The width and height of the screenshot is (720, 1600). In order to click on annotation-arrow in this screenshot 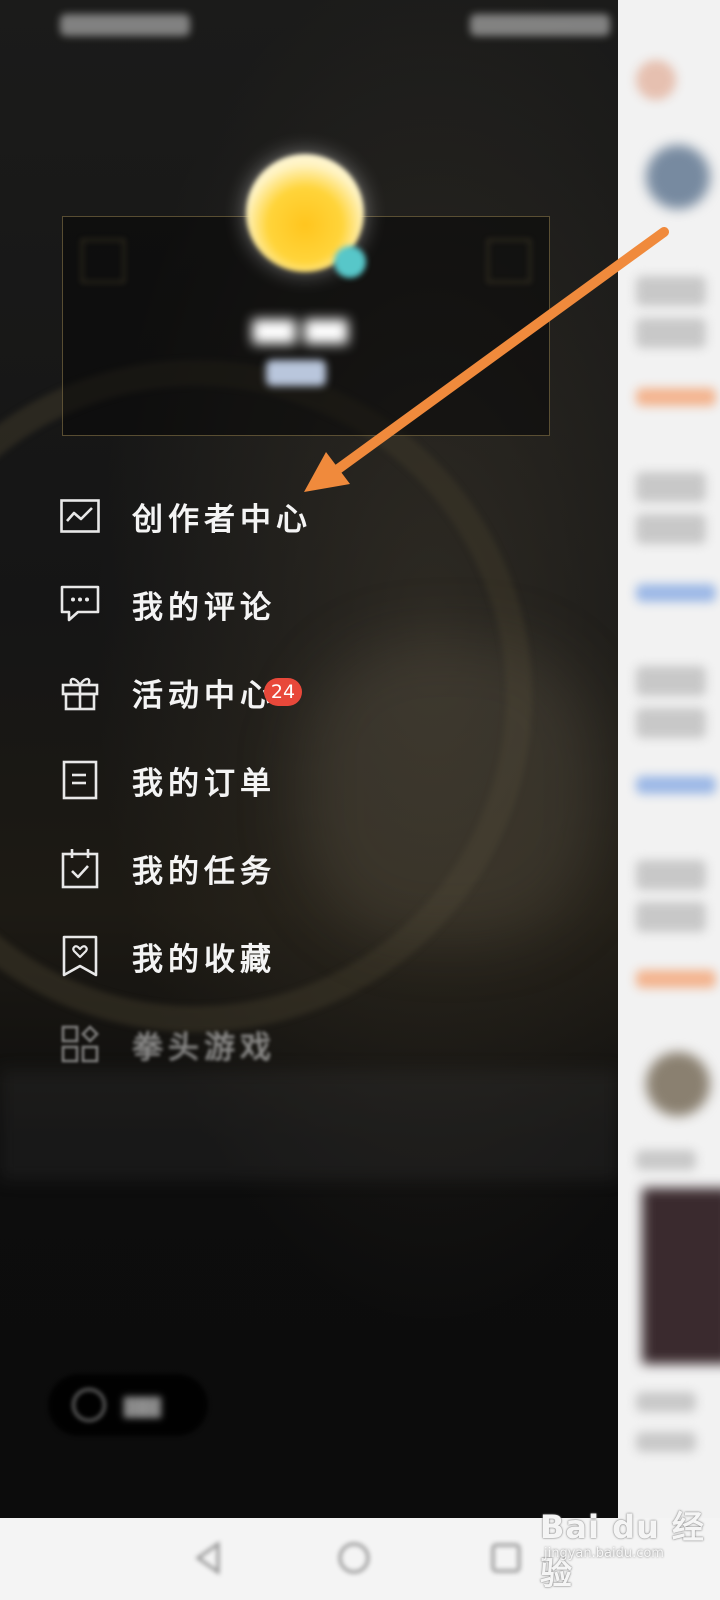, I will do `click(486, 359)`.